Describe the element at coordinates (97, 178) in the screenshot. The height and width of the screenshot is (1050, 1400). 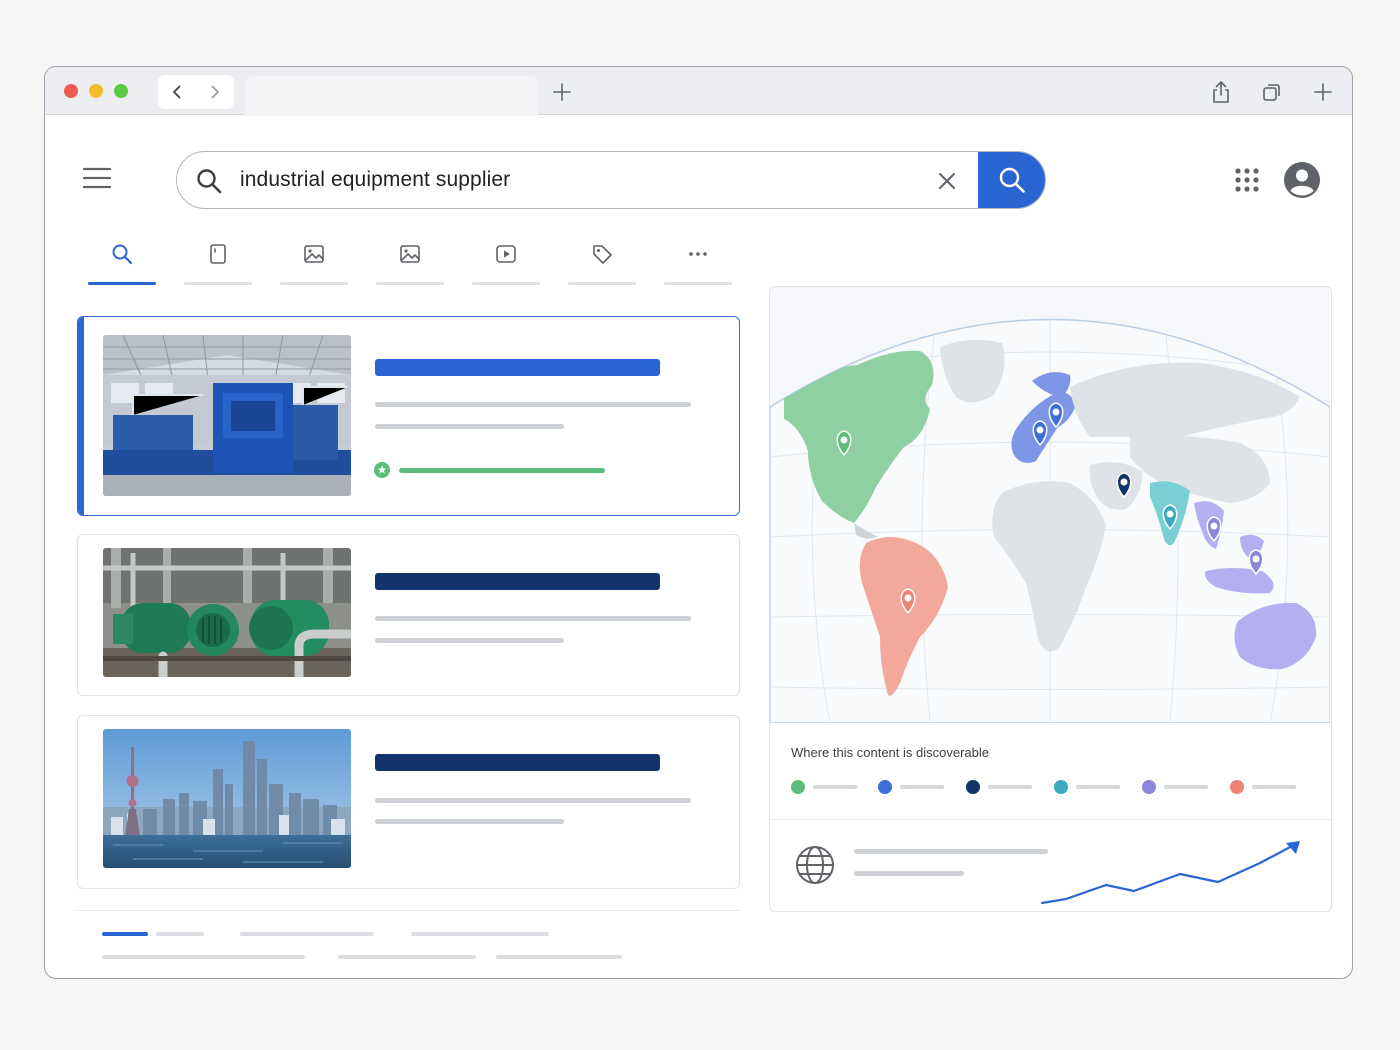
I see `hamburger-menu-icon` at that location.